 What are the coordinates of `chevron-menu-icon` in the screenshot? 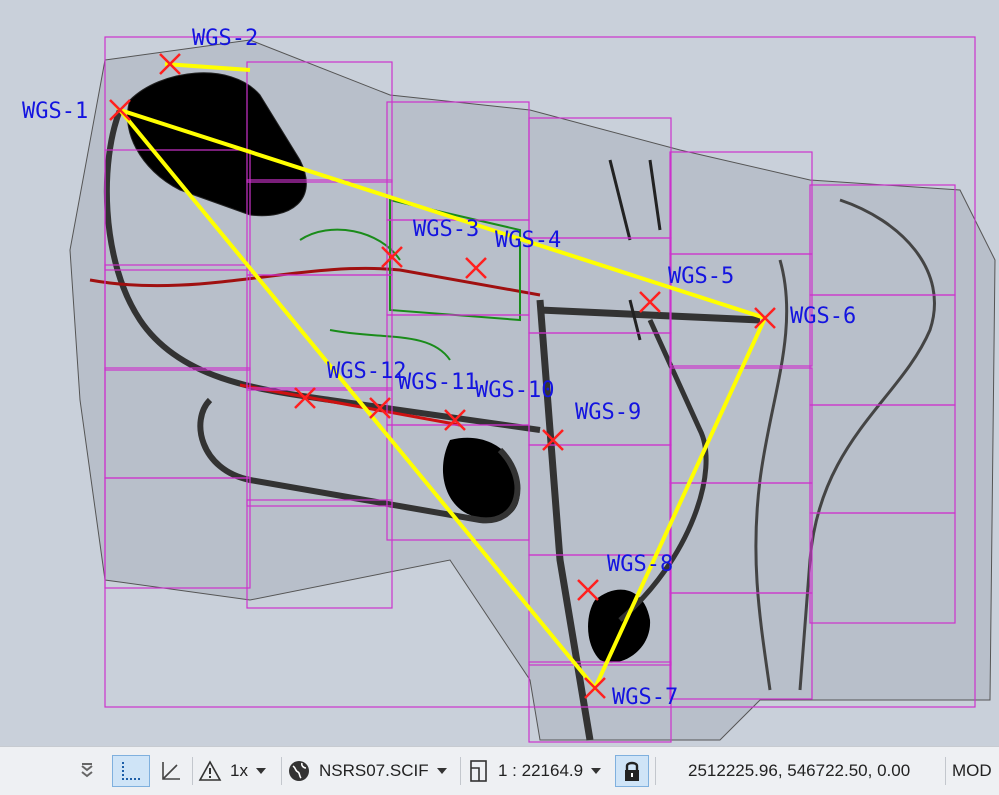 It's located at (87, 771).